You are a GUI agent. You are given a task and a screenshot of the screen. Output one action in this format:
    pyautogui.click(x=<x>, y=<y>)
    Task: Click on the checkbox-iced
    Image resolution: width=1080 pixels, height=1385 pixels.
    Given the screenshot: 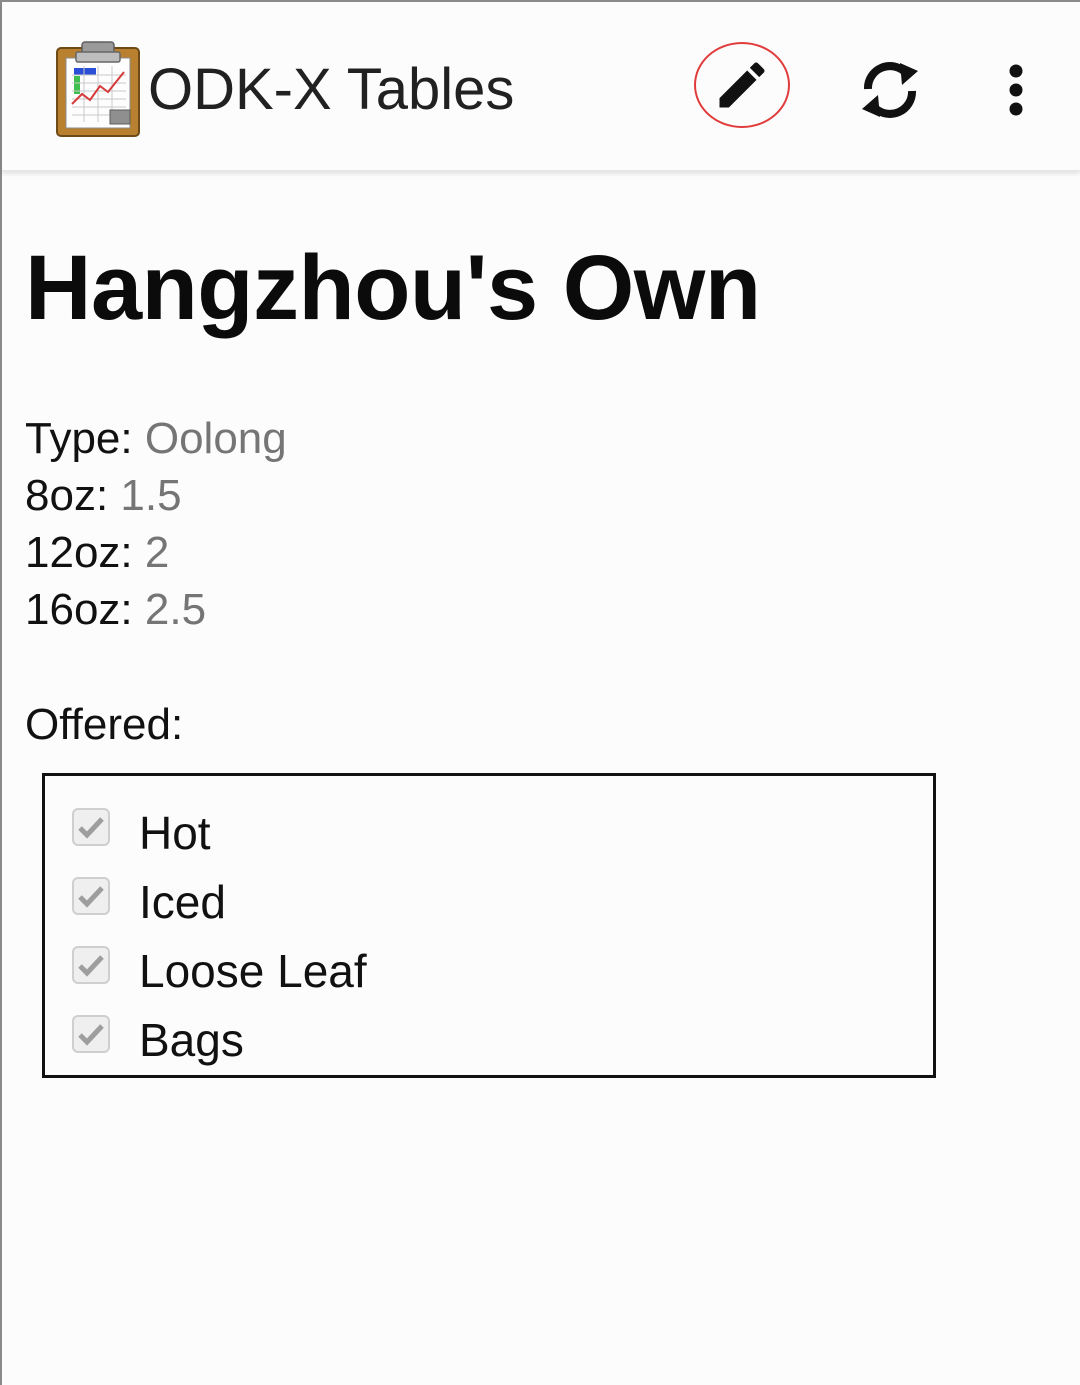 What is the action you would take?
    pyautogui.click(x=91, y=895)
    